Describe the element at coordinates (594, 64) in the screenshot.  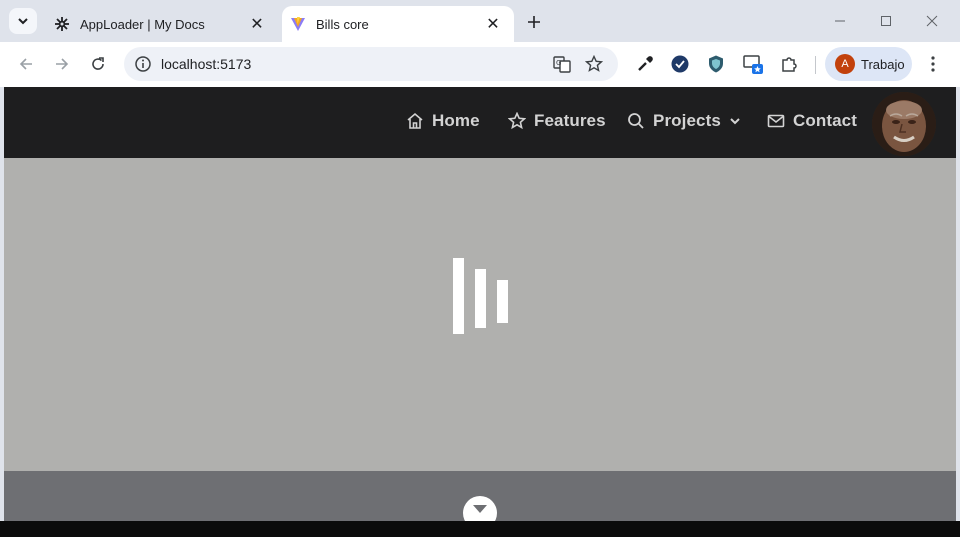
I see `bookmark-star-icon` at that location.